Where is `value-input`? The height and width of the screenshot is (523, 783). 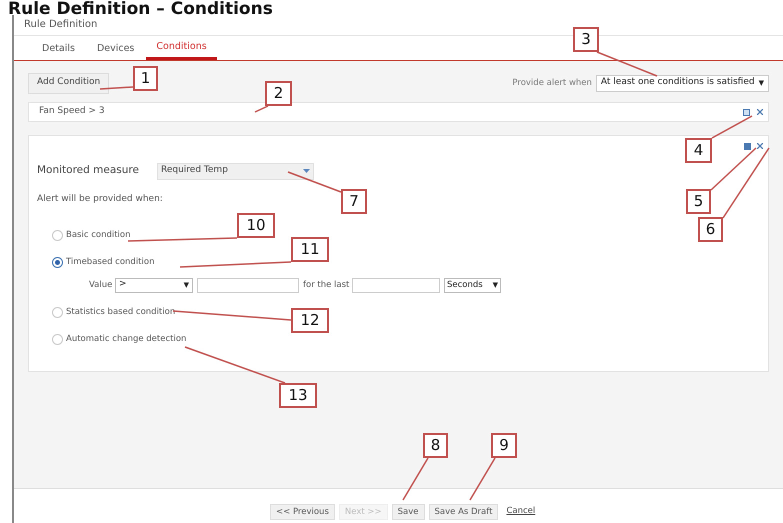
value-input is located at coordinates (248, 285).